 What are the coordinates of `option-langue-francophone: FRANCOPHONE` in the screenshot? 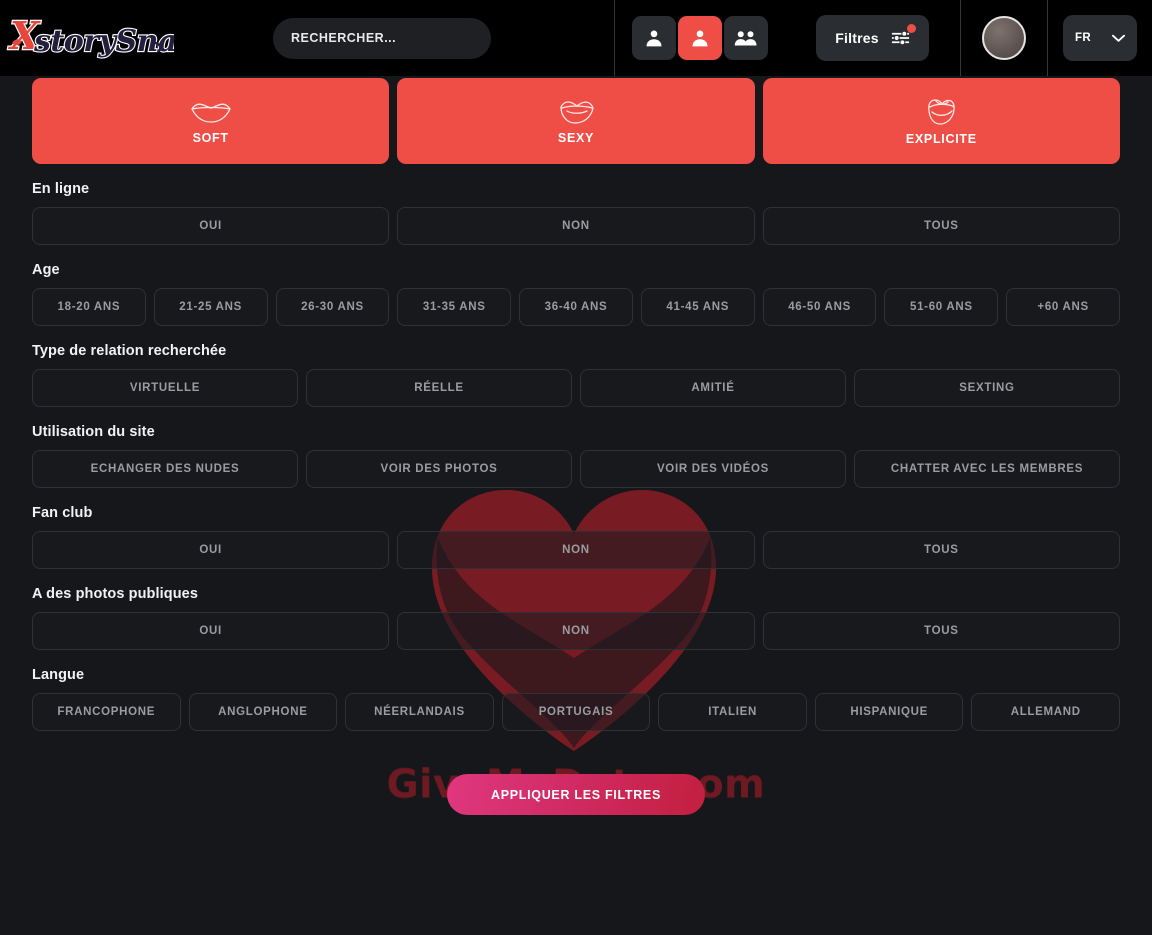 It's located at (106, 712).